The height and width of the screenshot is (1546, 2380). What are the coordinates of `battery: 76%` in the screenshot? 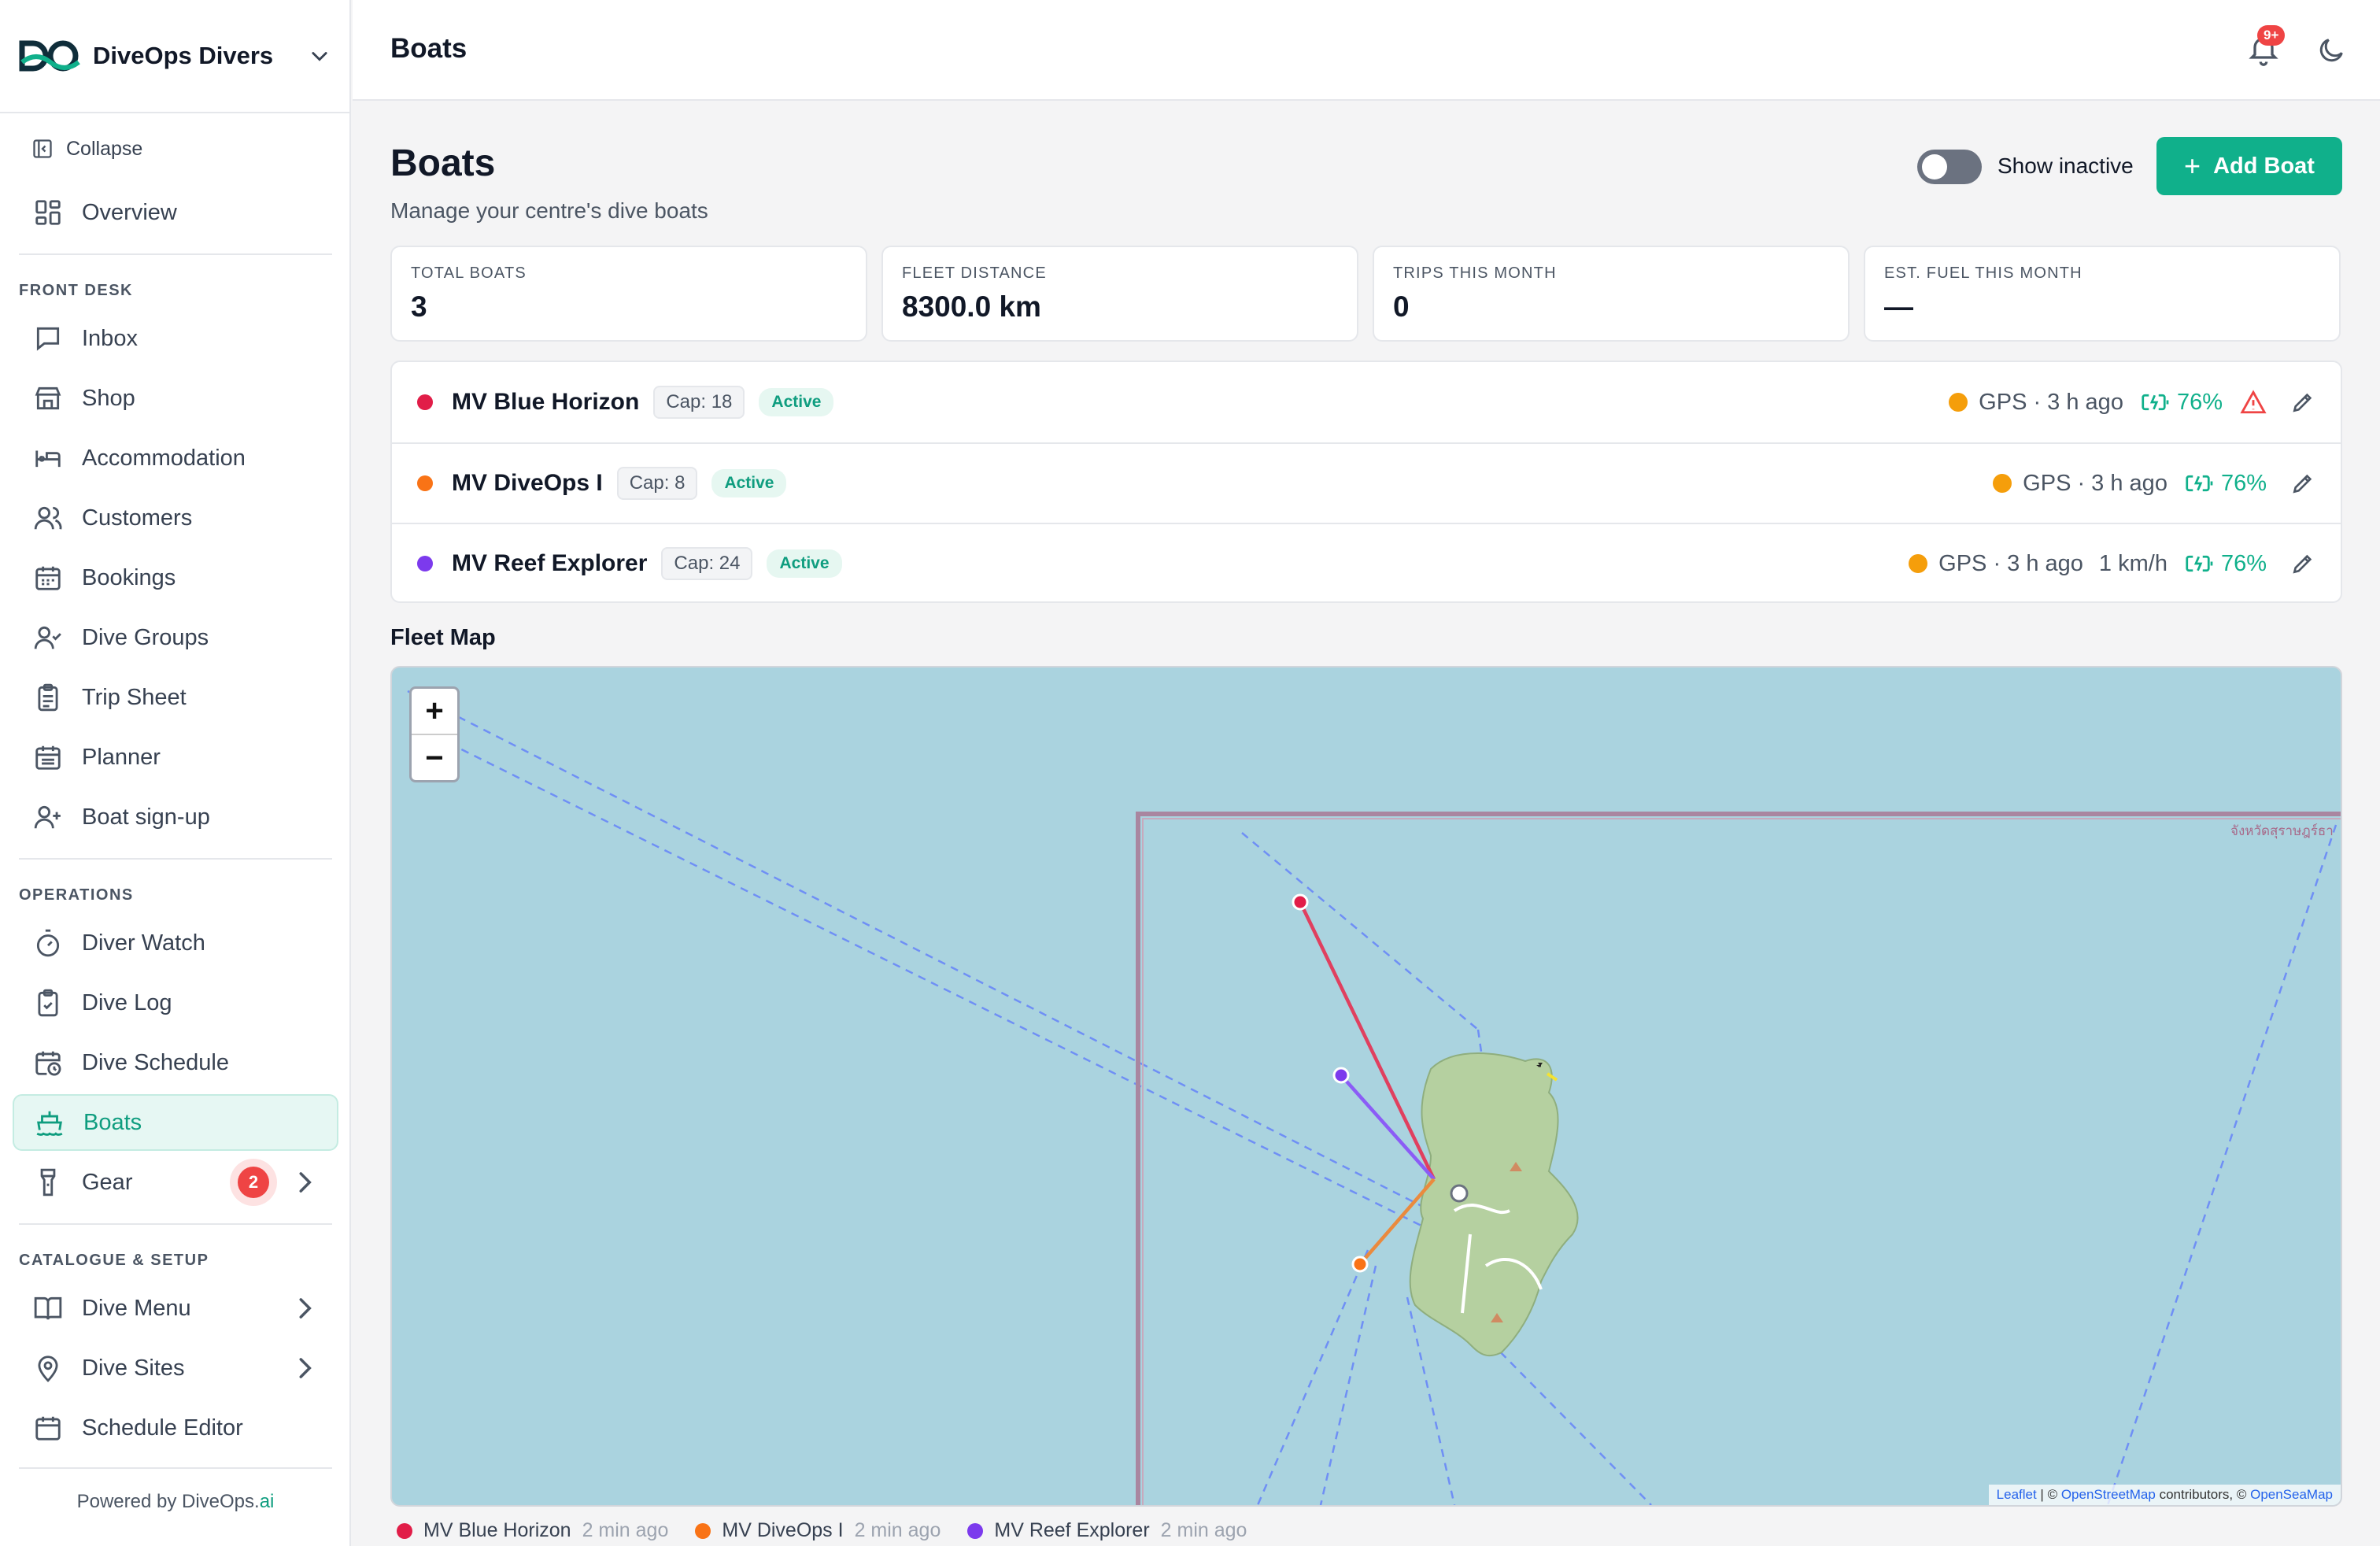 It's located at (2226, 564).